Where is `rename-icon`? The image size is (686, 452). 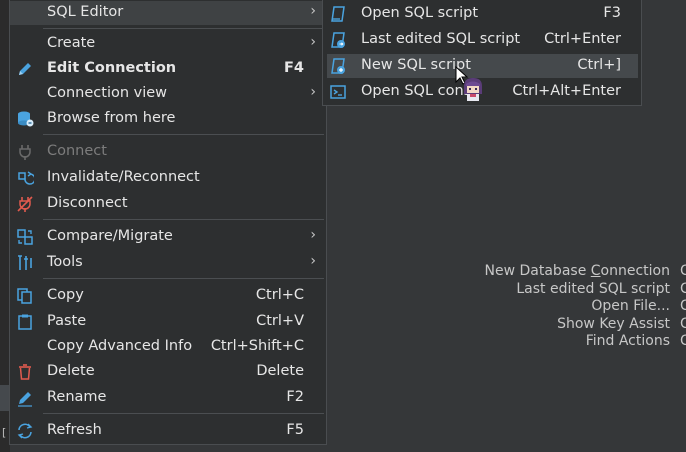 rename-icon is located at coordinates (25, 398).